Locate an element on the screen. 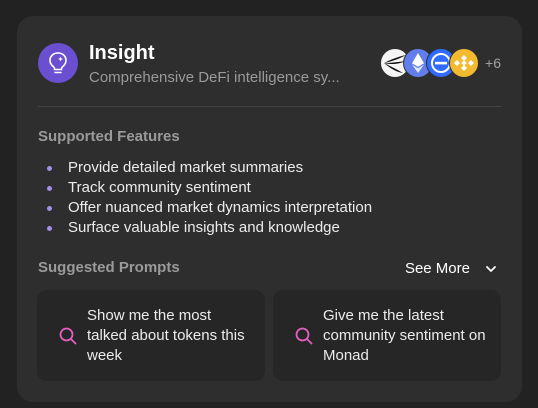 This screenshot has height=408, width=538. supported-features-heading: Supported Features is located at coordinates (109, 136).